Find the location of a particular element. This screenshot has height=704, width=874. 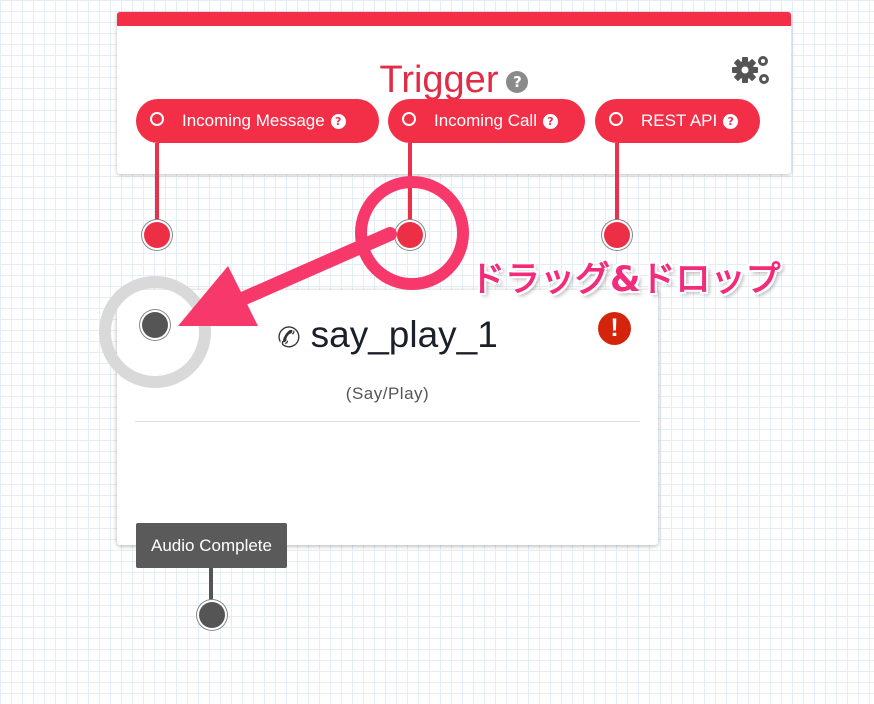

trigger-title: Trigger? is located at coordinates (454, 80).